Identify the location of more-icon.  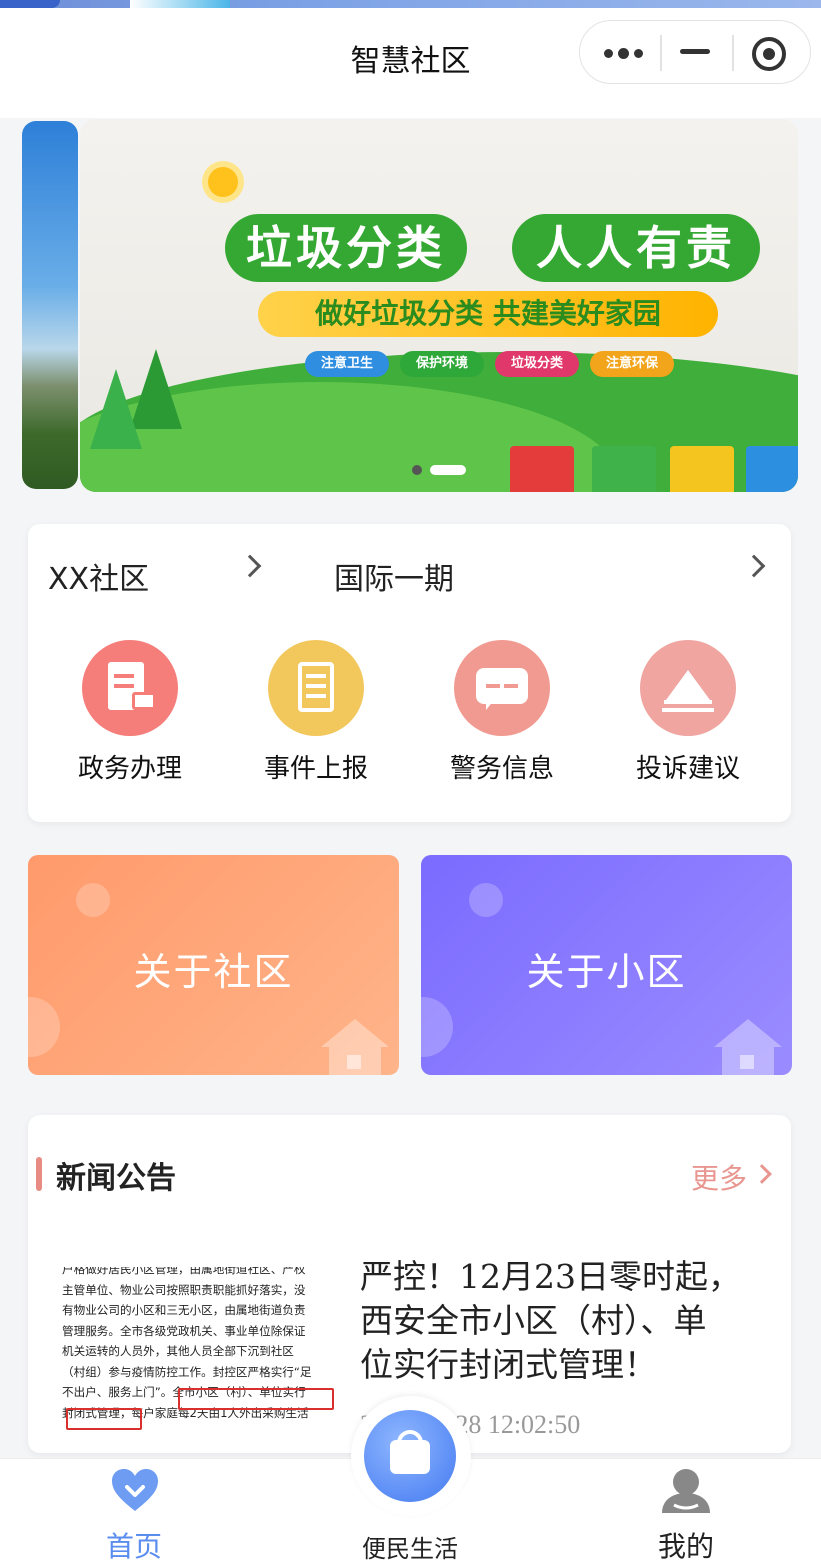
(623, 53).